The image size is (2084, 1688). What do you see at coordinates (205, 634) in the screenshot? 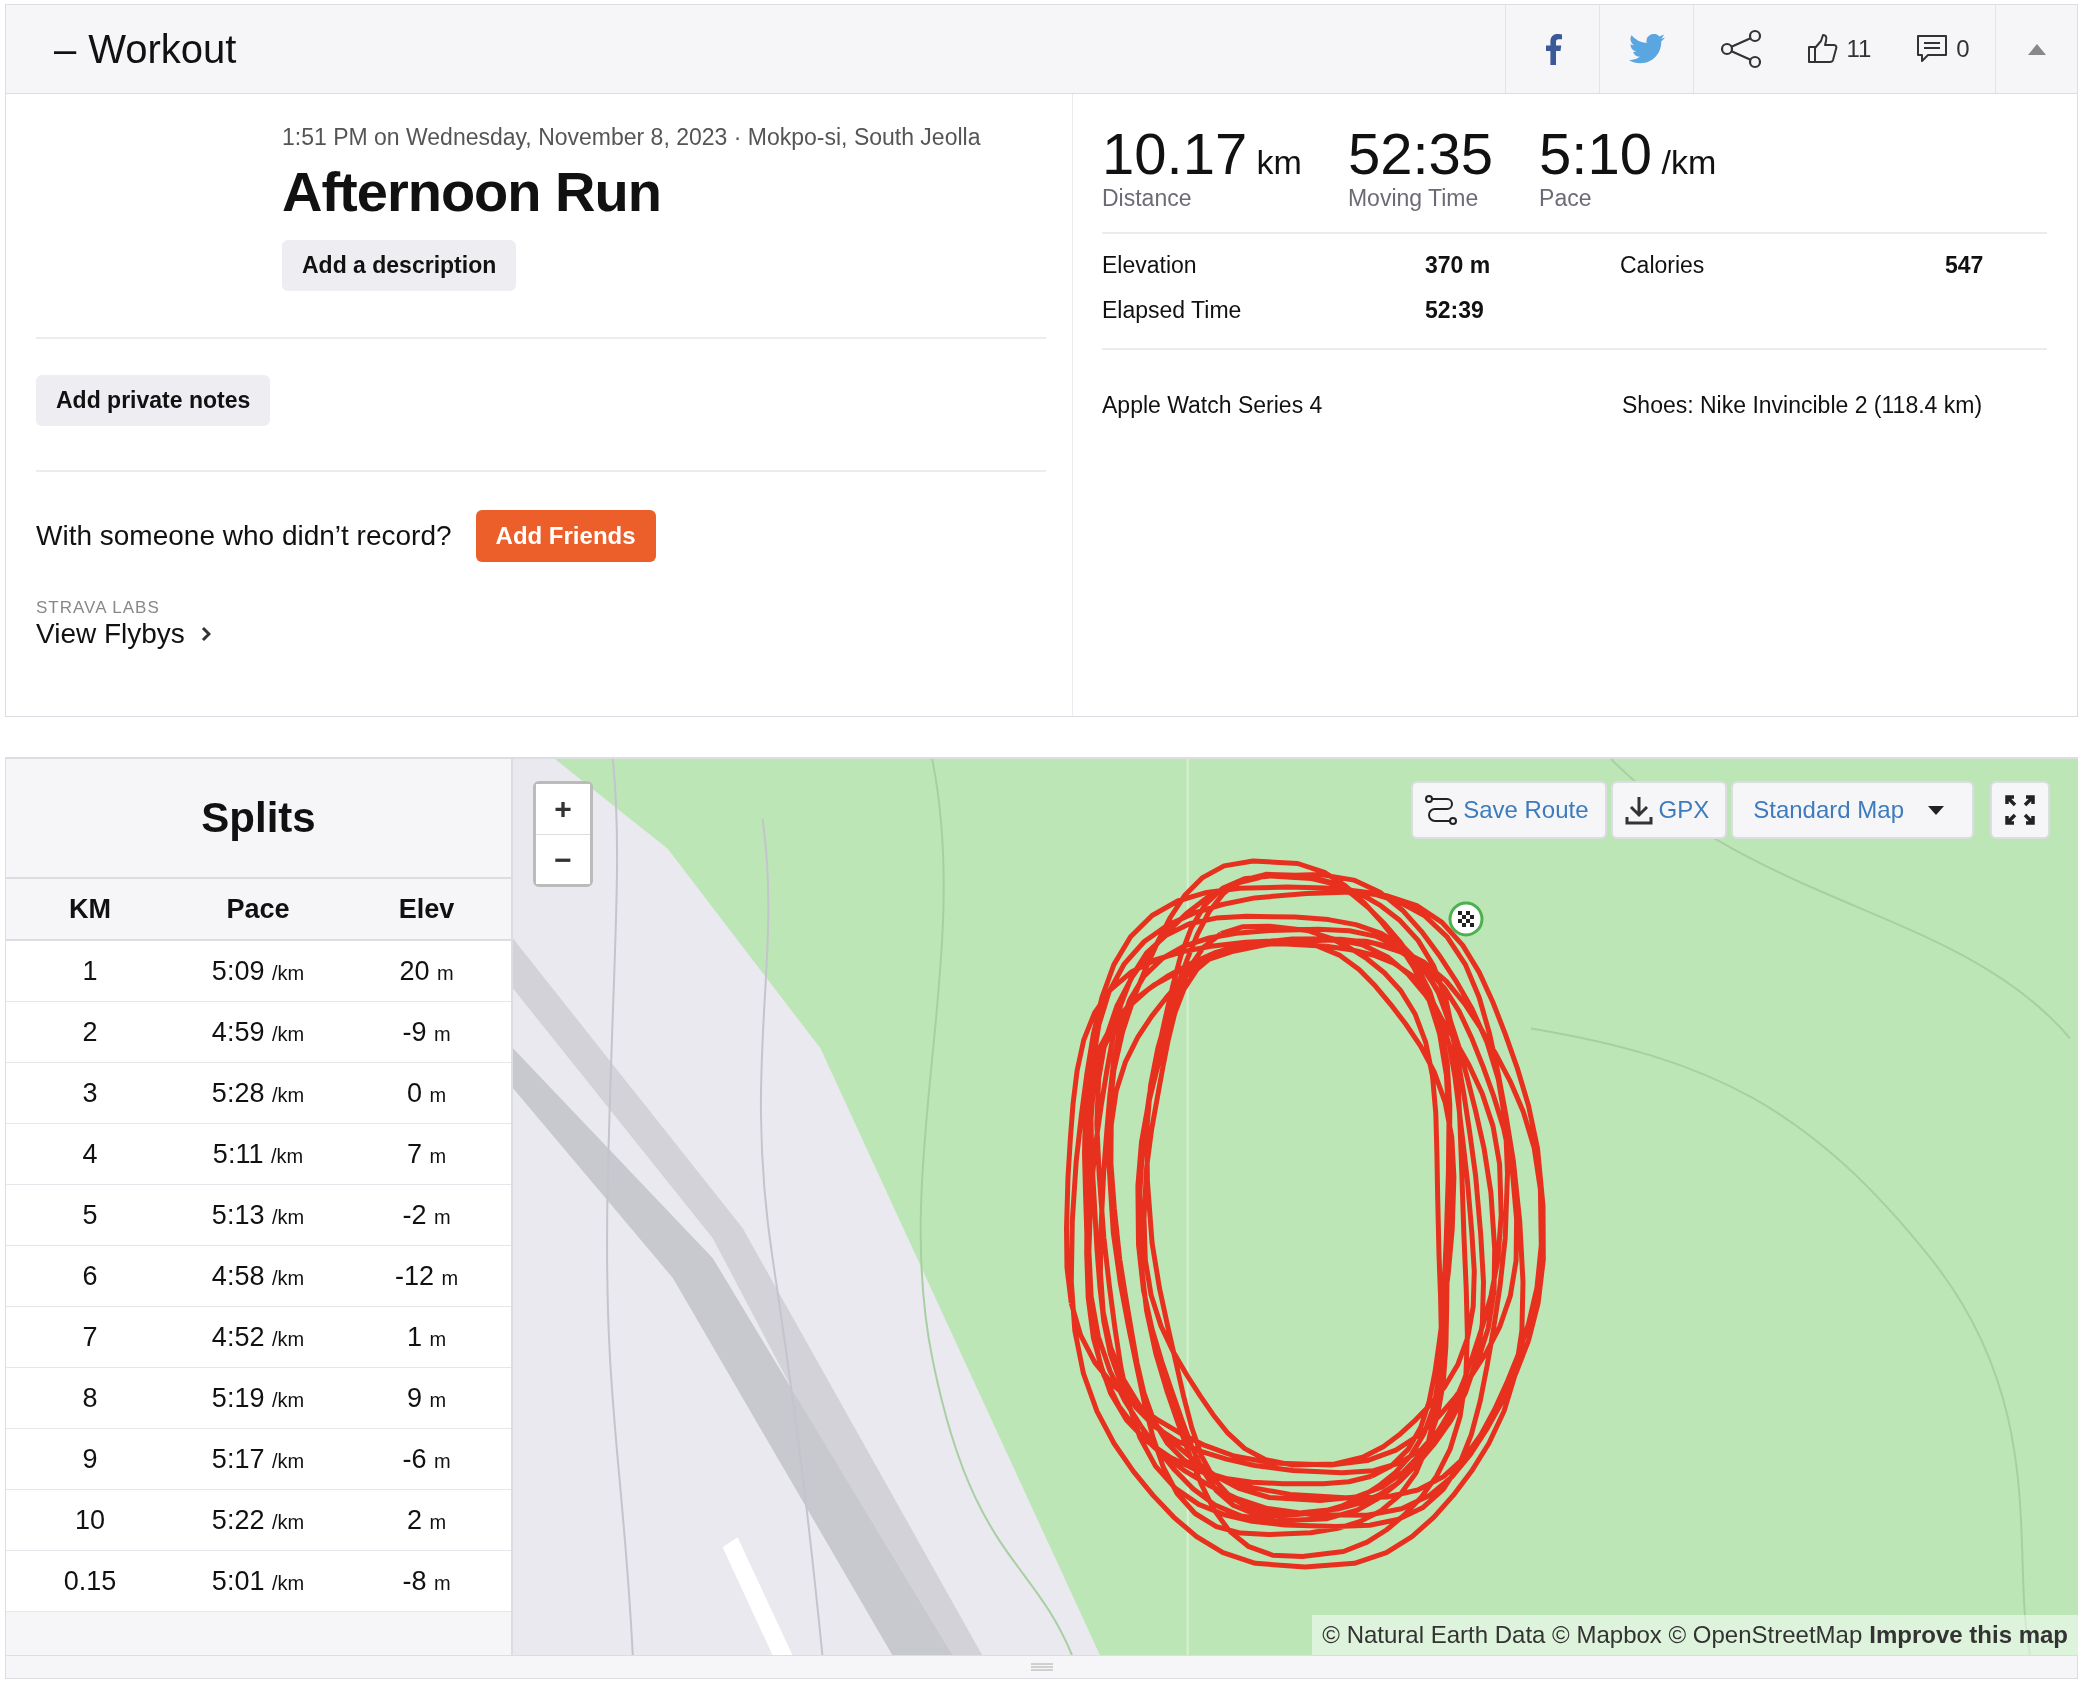
I see `chevron-right-icon` at bounding box center [205, 634].